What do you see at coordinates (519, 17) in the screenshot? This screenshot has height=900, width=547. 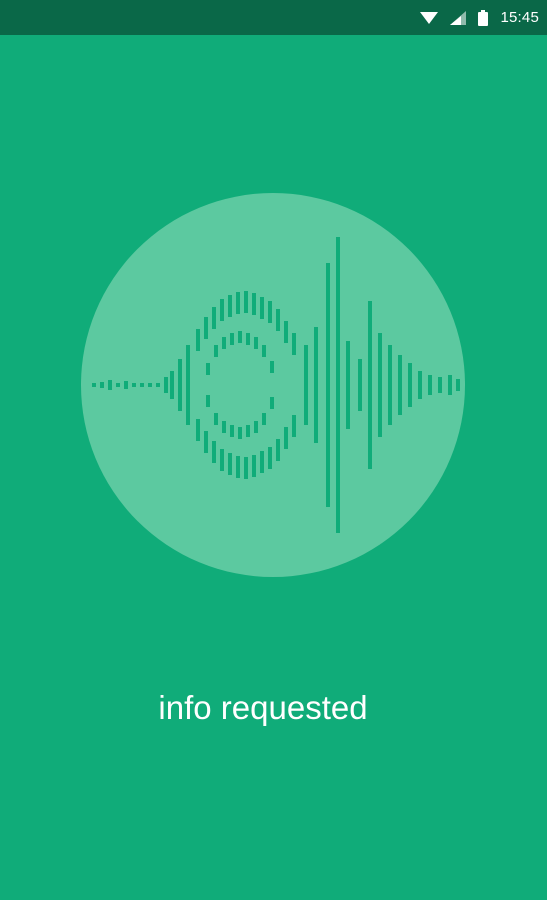 I see `status-time: 15:45` at bounding box center [519, 17].